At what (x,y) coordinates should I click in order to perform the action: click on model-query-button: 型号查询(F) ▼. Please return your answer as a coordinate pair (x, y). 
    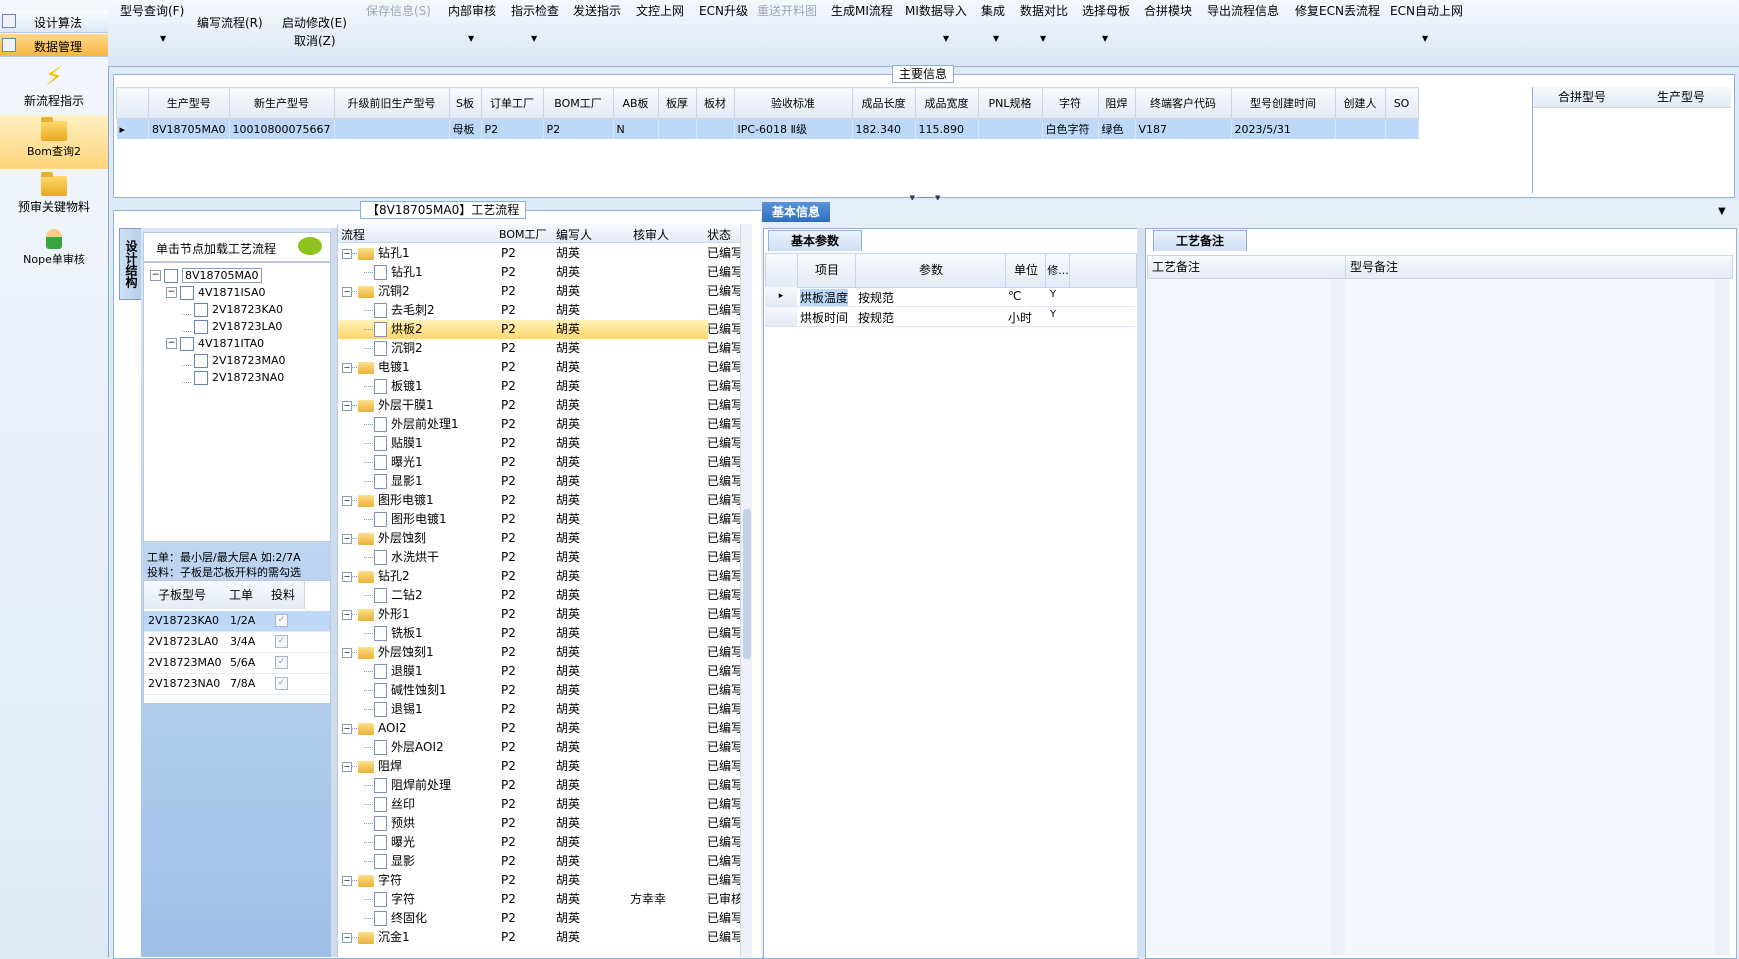
    Looking at the image, I should click on (152, 22).